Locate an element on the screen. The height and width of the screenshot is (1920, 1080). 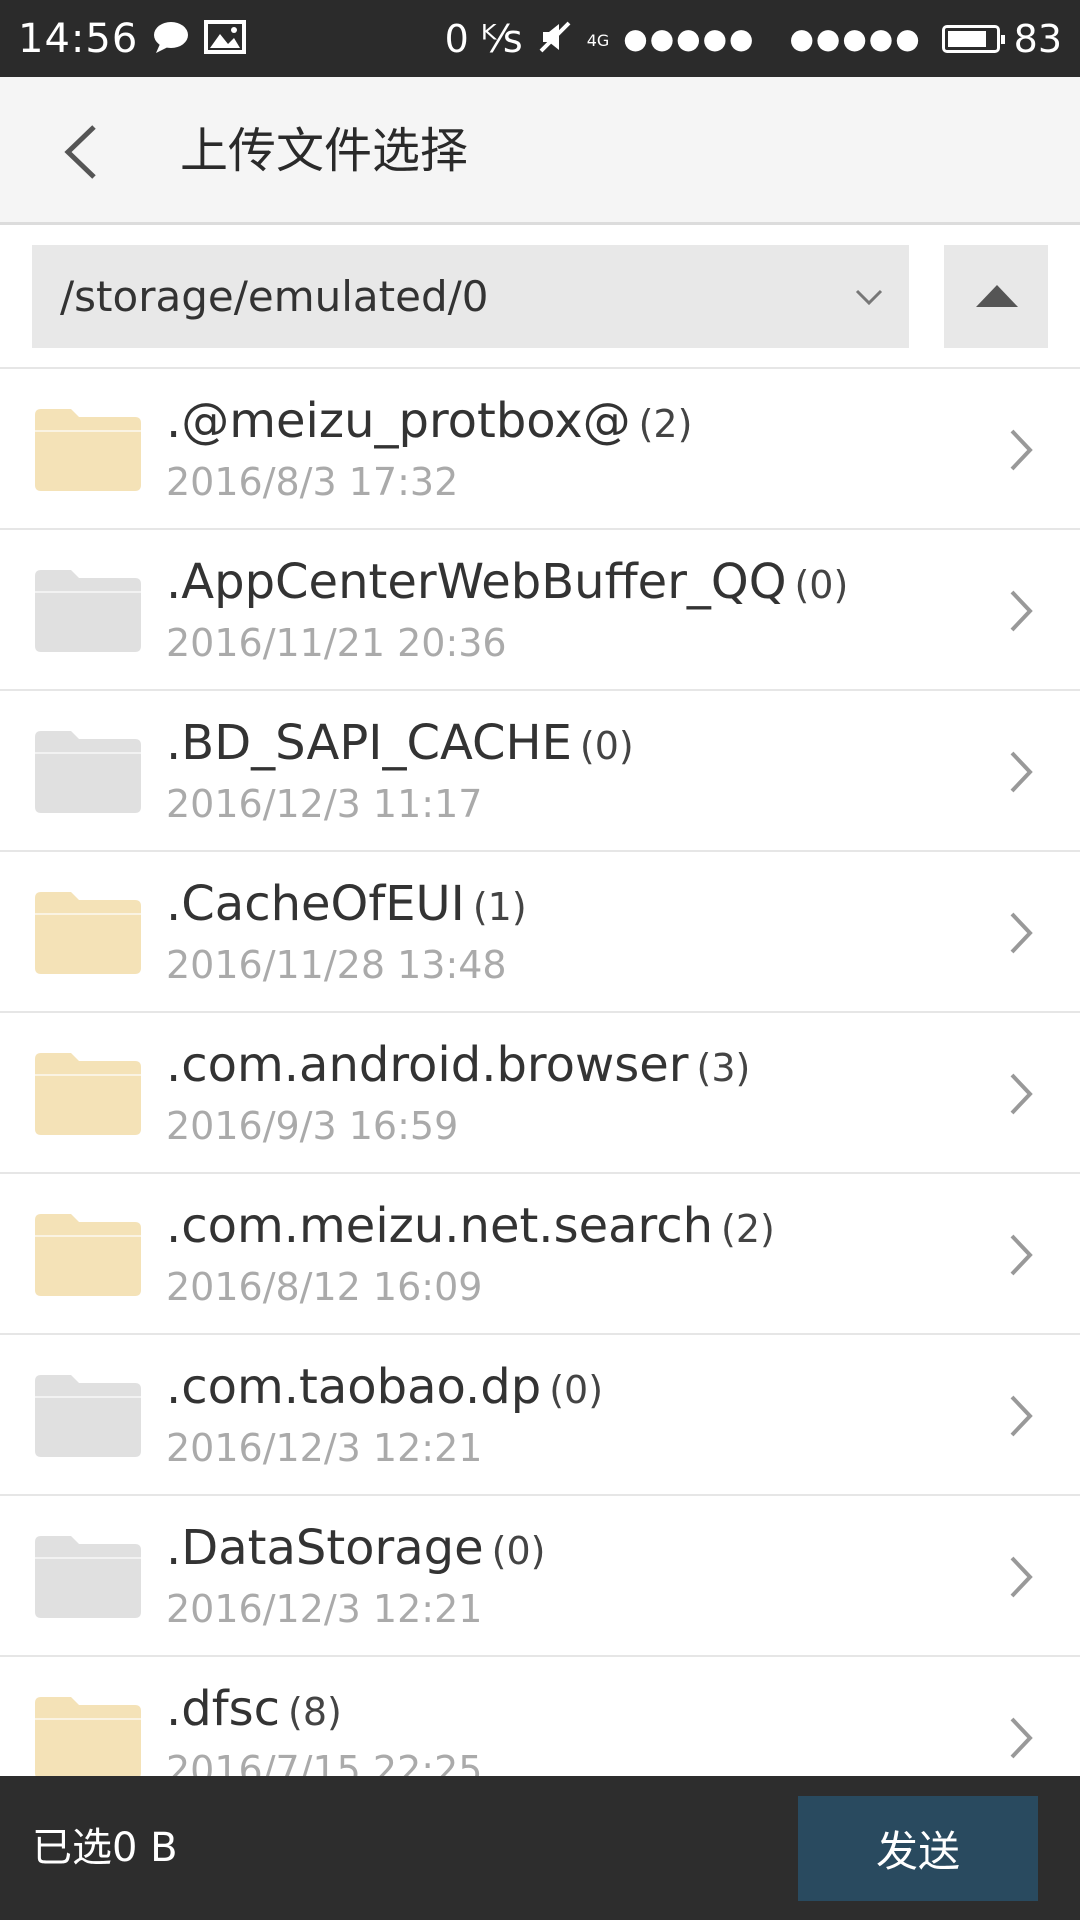
file-date: 2016/12/3 11:17 is located at coordinates (324, 804).